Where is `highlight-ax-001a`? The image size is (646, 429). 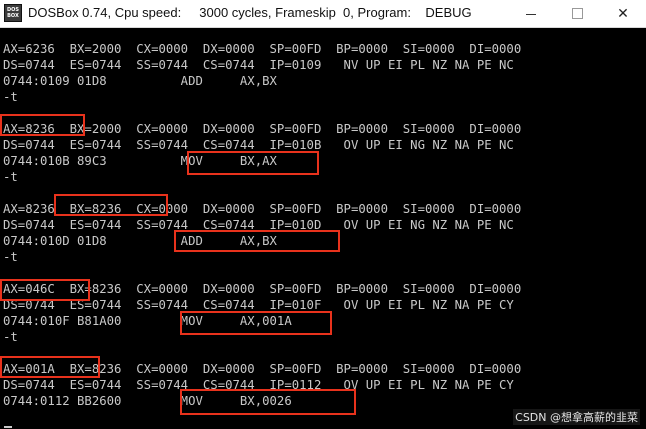 highlight-ax-001a is located at coordinates (50, 367).